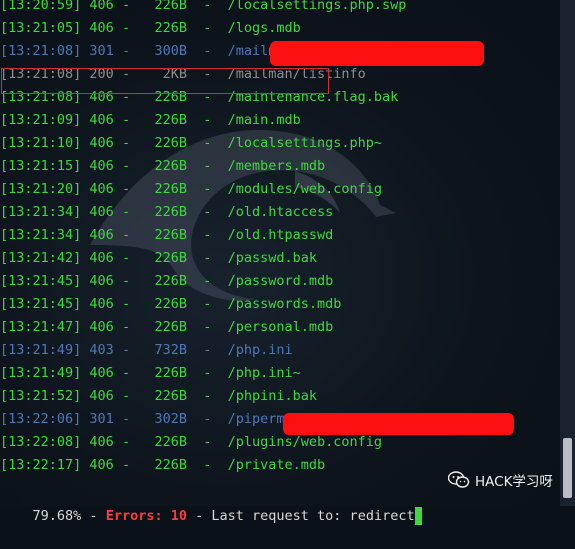 This screenshot has height=549, width=575. I want to click on log-time: [13:20:59], so click(41, 6).